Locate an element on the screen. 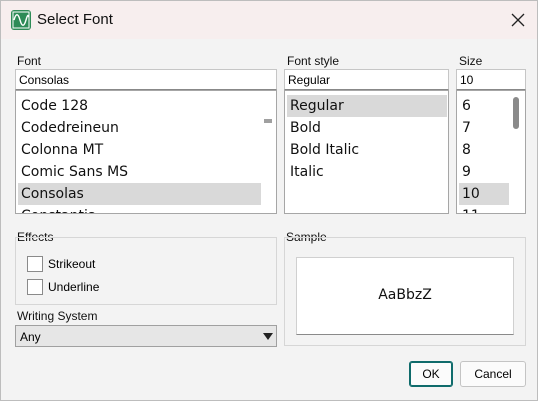 Image resolution: width=538 pixels, height=401 pixels. size-label: Size is located at coordinates (471, 61).